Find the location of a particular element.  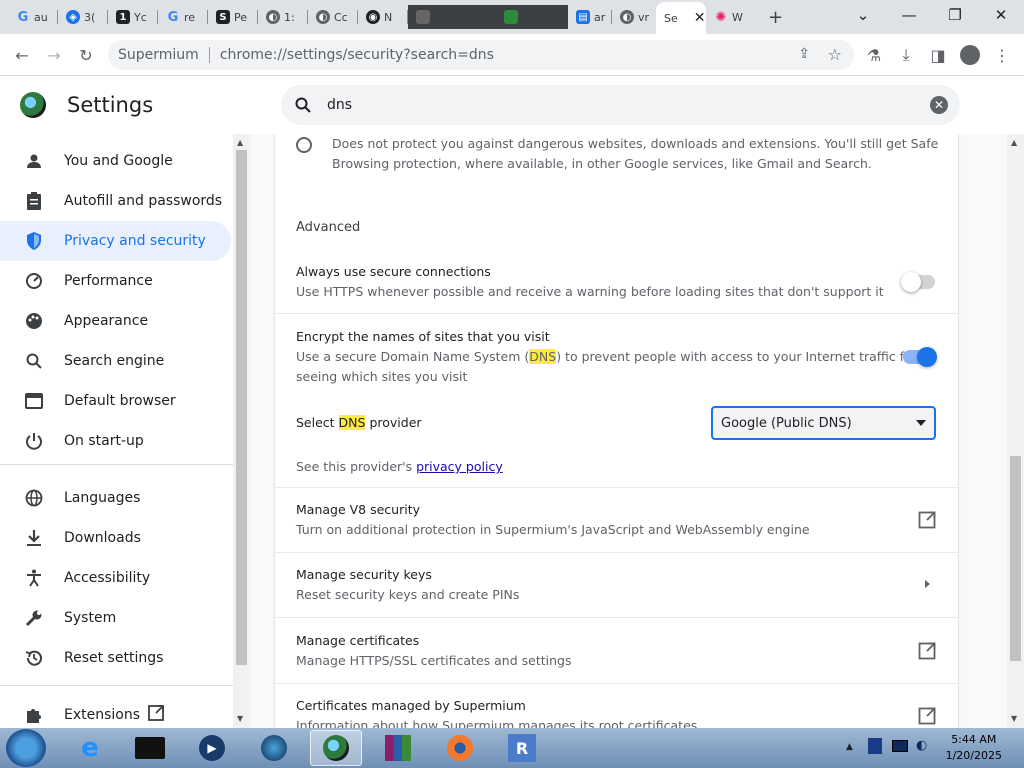

minimize-button: — is located at coordinates (909, 15).